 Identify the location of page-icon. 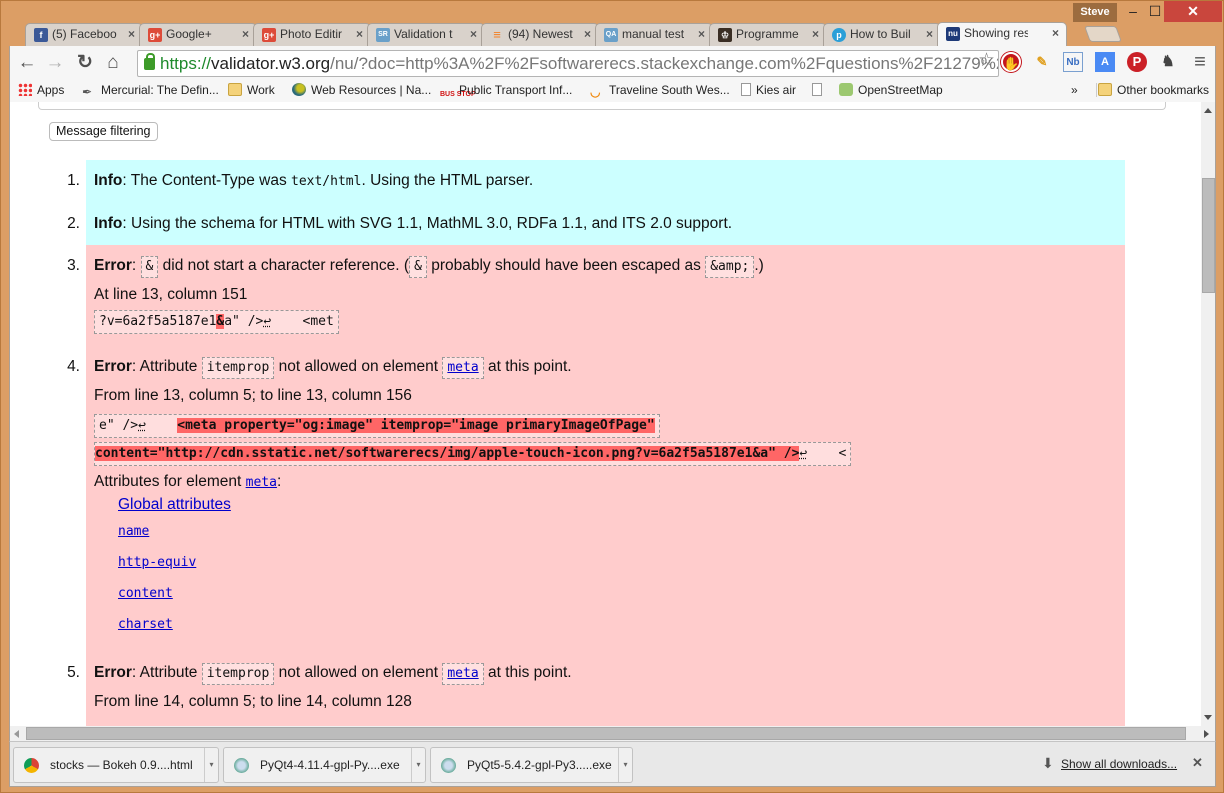
(746, 89).